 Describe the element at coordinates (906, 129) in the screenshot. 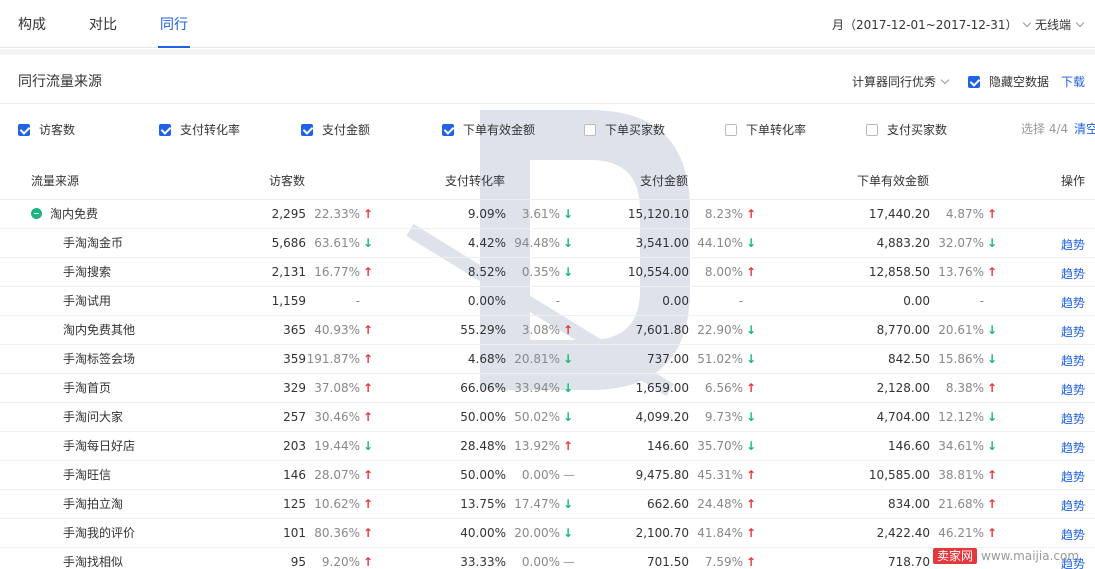

I see `metric-pay-buyers: 支付买家数` at that location.